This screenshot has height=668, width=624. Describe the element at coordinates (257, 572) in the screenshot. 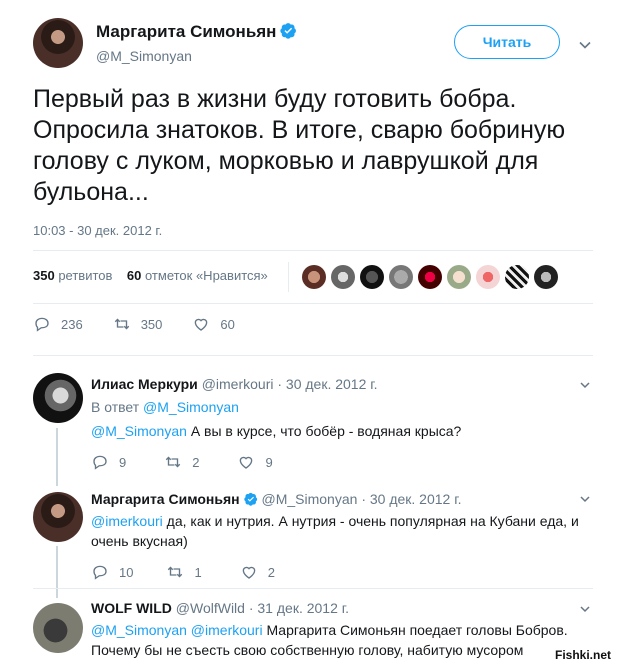

I see `like-button: 2` at that location.